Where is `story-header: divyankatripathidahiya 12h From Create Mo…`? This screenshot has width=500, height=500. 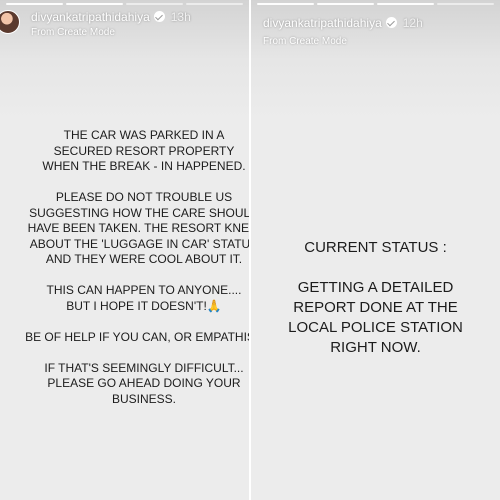
story-header: divyankatripathidahiya 12h From Create Mo… is located at coordinates (375, 26).